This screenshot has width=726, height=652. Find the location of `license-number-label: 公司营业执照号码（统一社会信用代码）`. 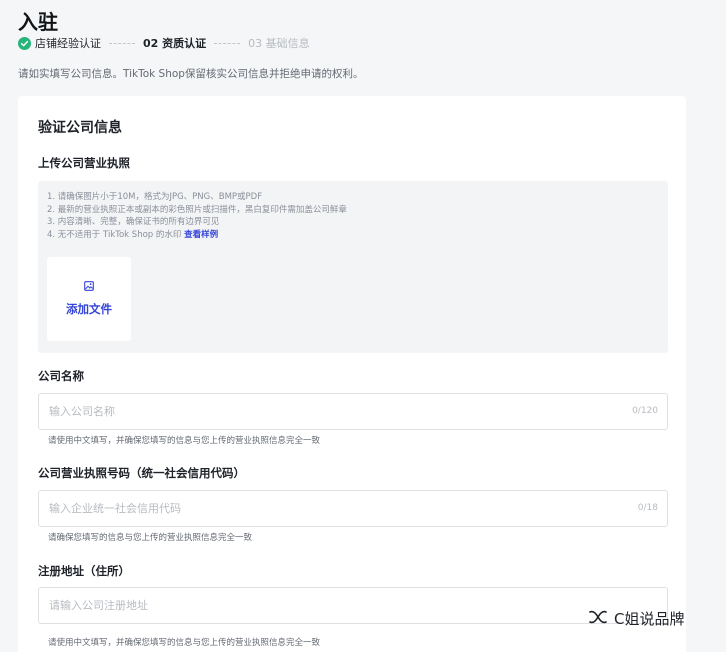

license-number-label: 公司营业执照号码（统一社会信用代码） is located at coordinates (141, 473).